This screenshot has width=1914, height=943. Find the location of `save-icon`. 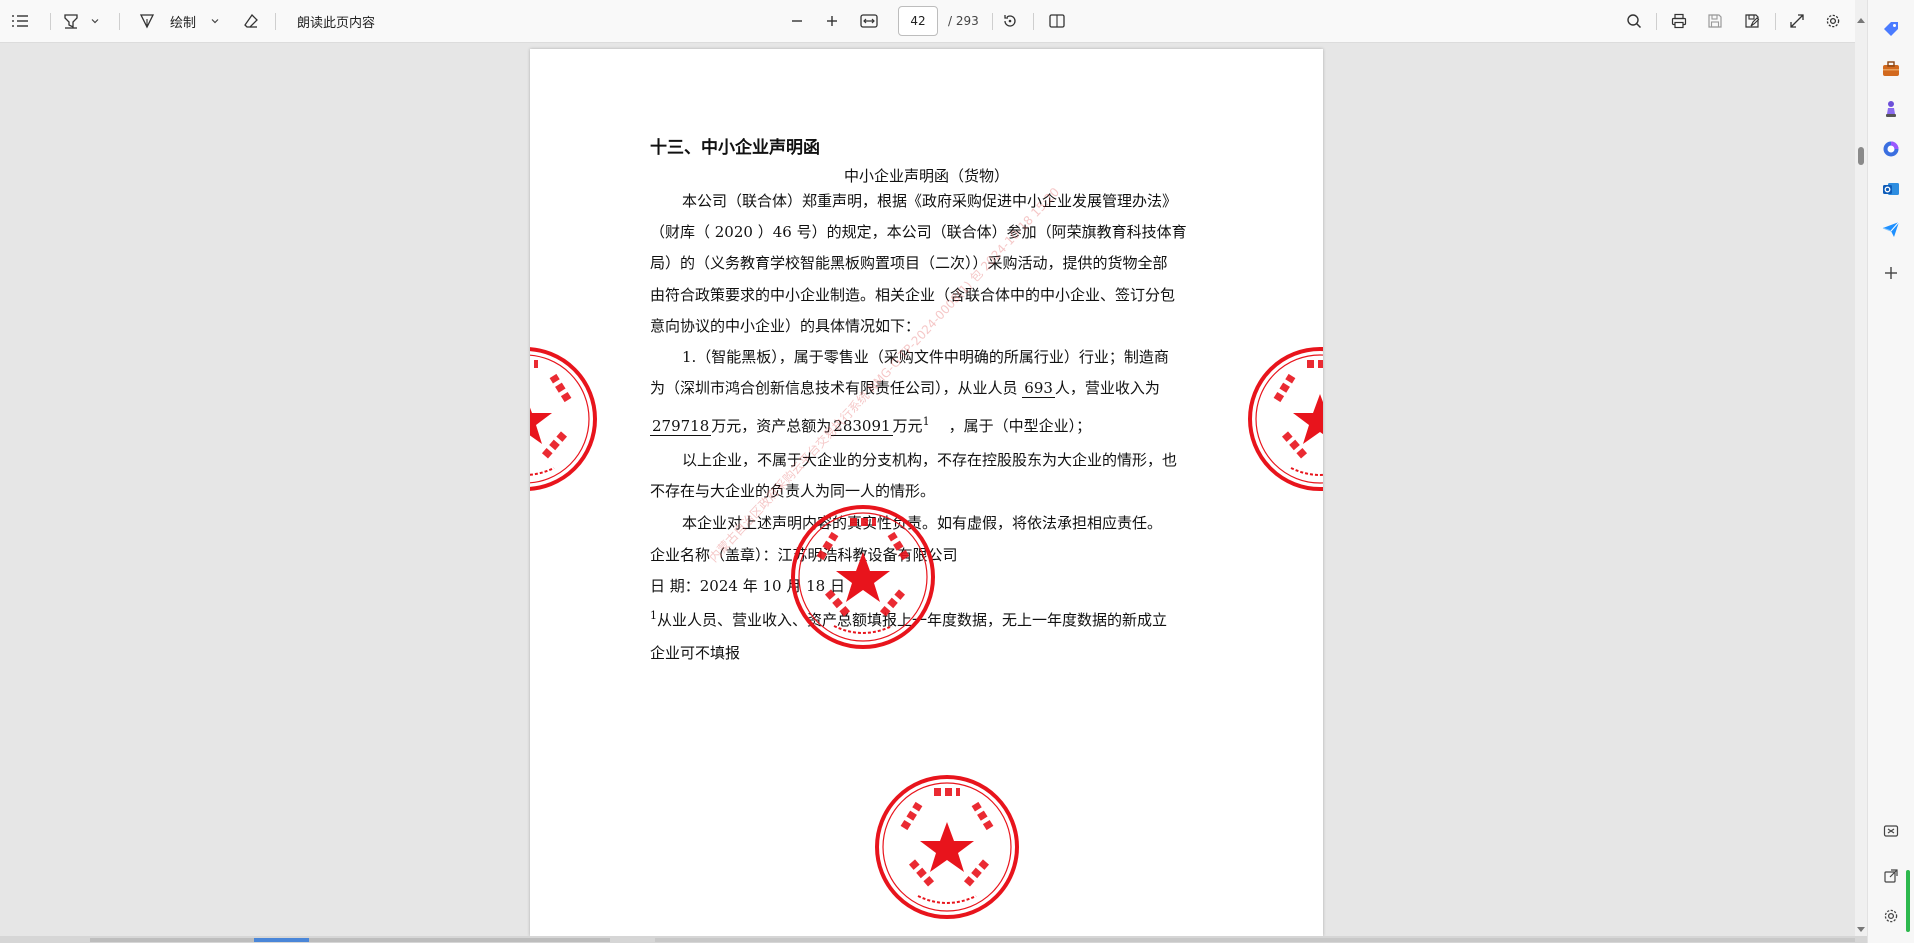

save-icon is located at coordinates (1715, 21).